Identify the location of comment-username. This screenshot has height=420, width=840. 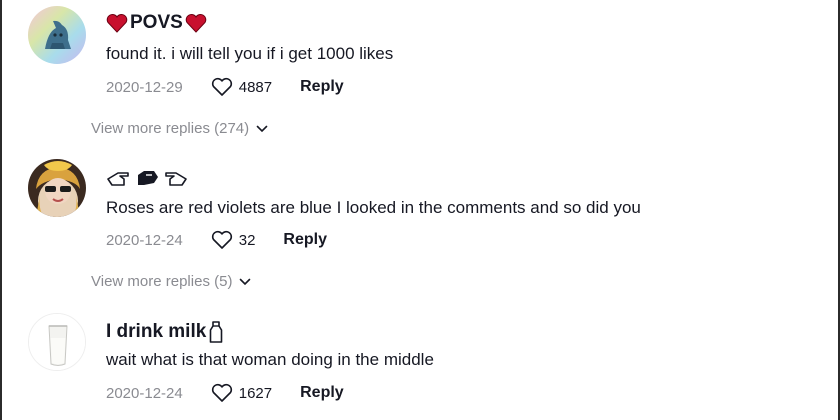
(148, 178).